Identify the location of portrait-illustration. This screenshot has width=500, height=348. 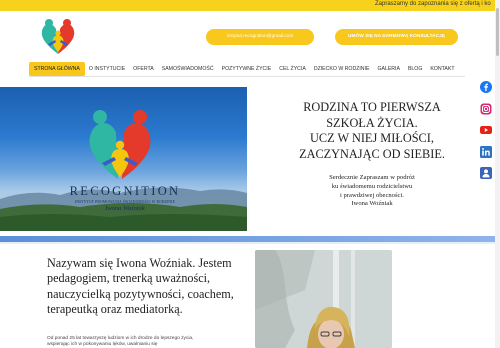
(323, 299).